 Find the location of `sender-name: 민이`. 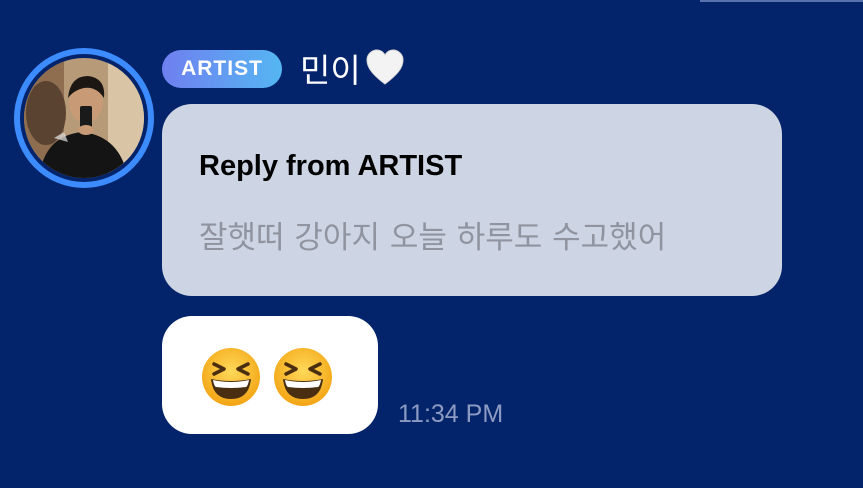

sender-name: 민이 is located at coordinates (330, 70).